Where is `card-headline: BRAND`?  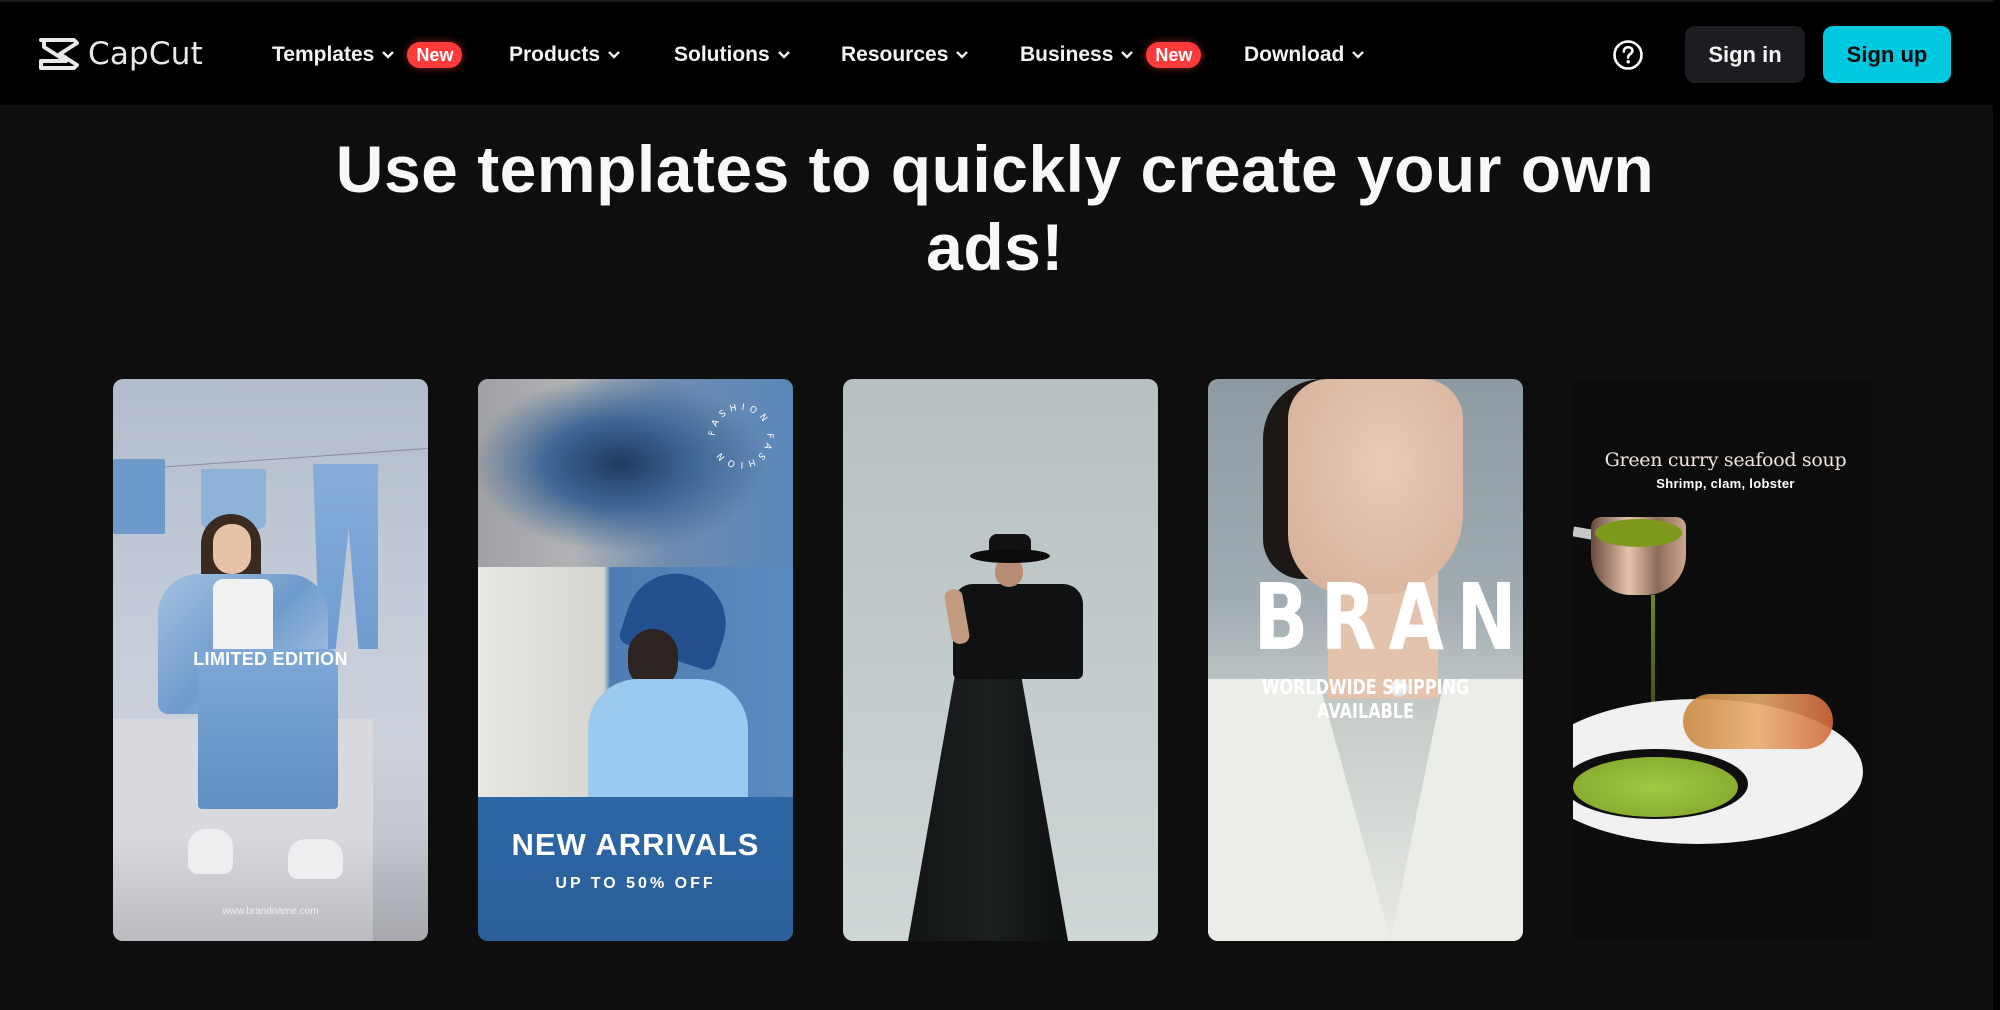
card-headline: BRAND is located at coordinates (1388, 617).